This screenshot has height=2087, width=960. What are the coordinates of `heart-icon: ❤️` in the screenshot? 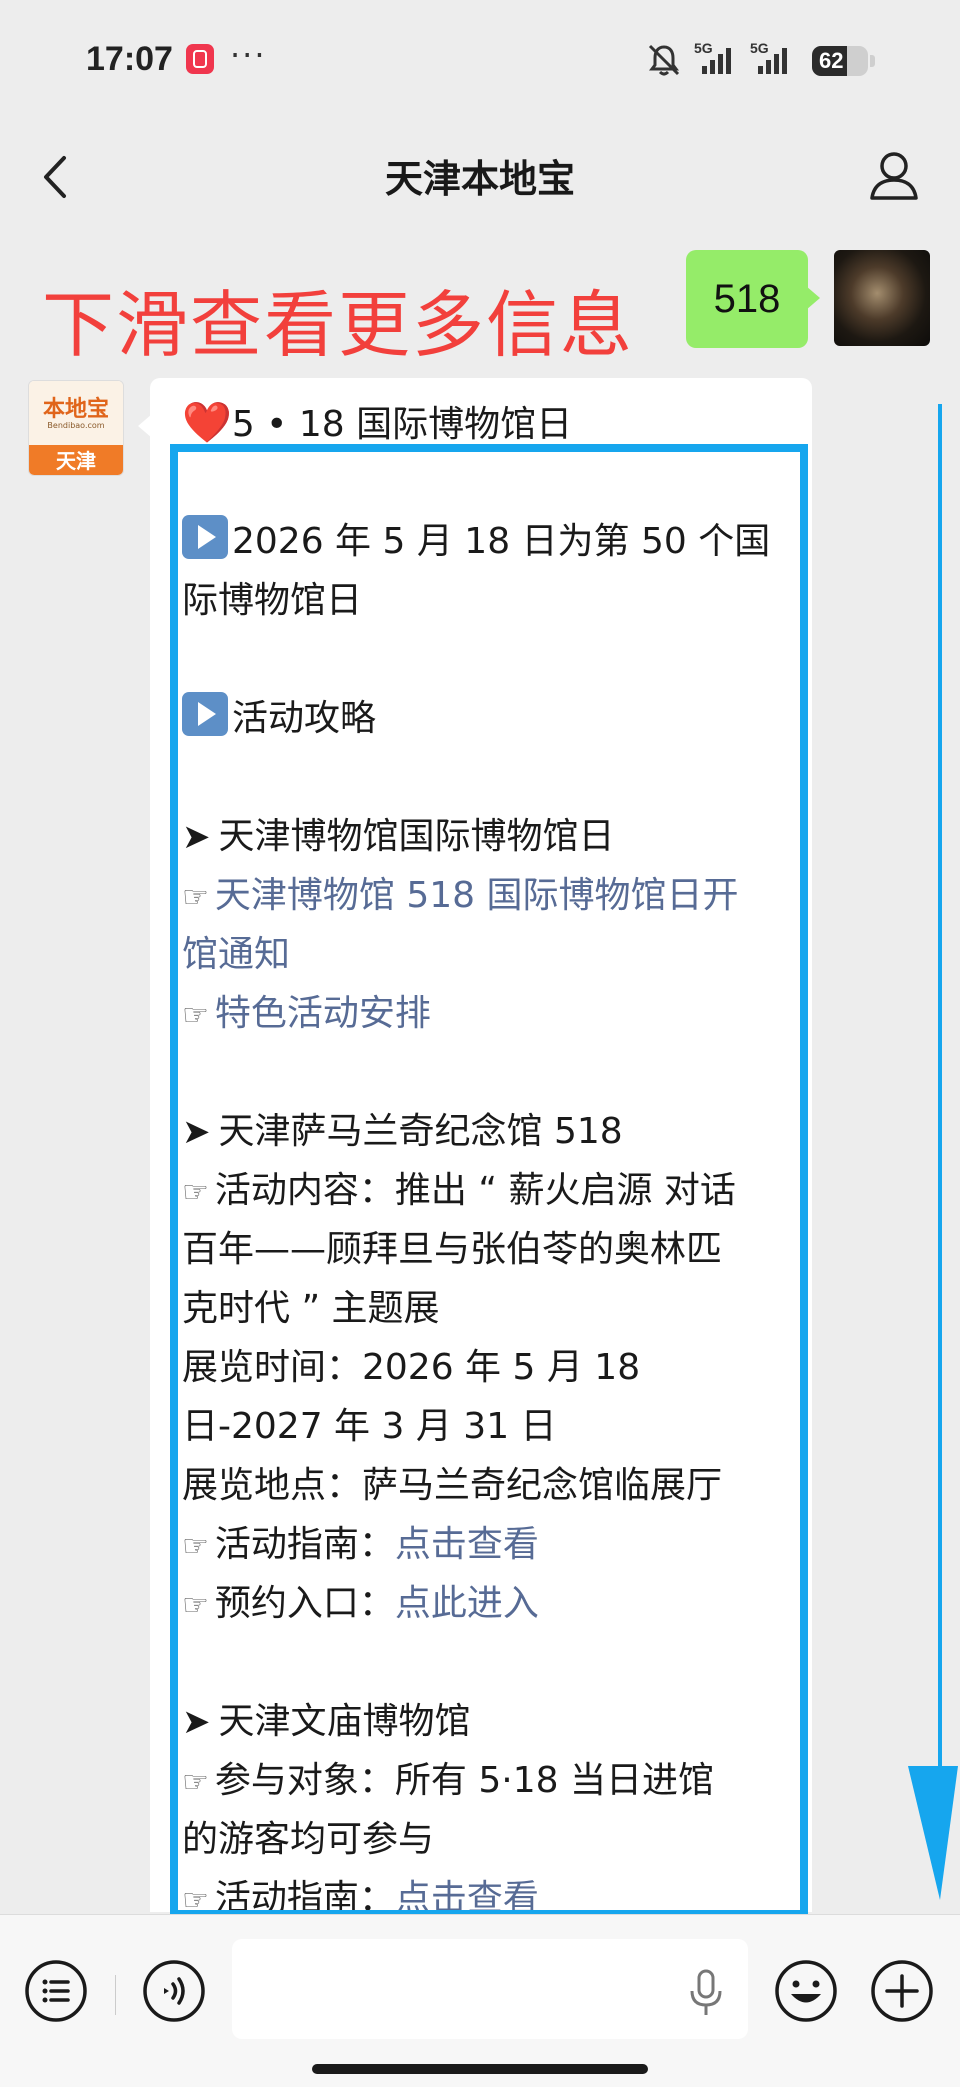 It's located at (207, 423).